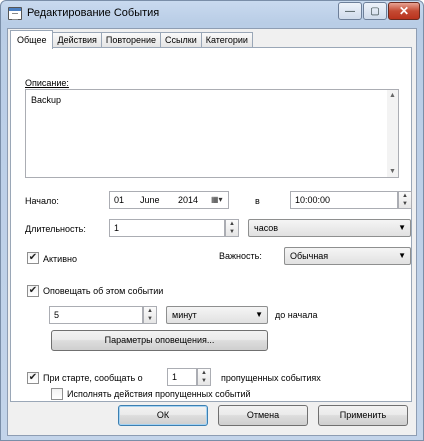 This screenshot has width=424, height=441. I want to click on window-title: Редактирование События, so click(93, 13).